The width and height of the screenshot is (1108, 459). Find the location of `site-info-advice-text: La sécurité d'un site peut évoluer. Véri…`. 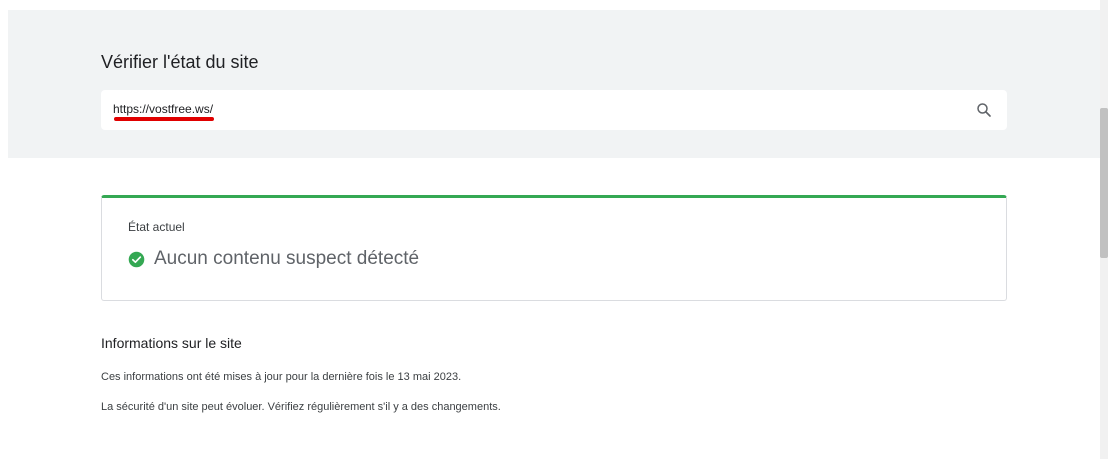

site-info-advice-text: La sécurité d'un site peut évoluer. Véri… is located at coordinates (301, 407).